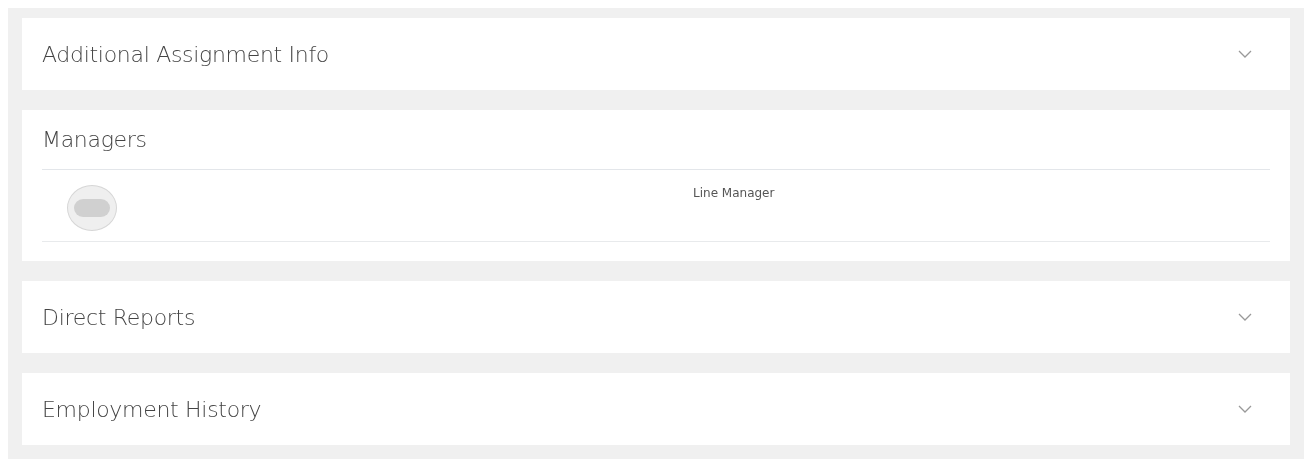 This screenshot has height=459, width=1312. I want to click on section-title: Employment History, so click(152, 409).